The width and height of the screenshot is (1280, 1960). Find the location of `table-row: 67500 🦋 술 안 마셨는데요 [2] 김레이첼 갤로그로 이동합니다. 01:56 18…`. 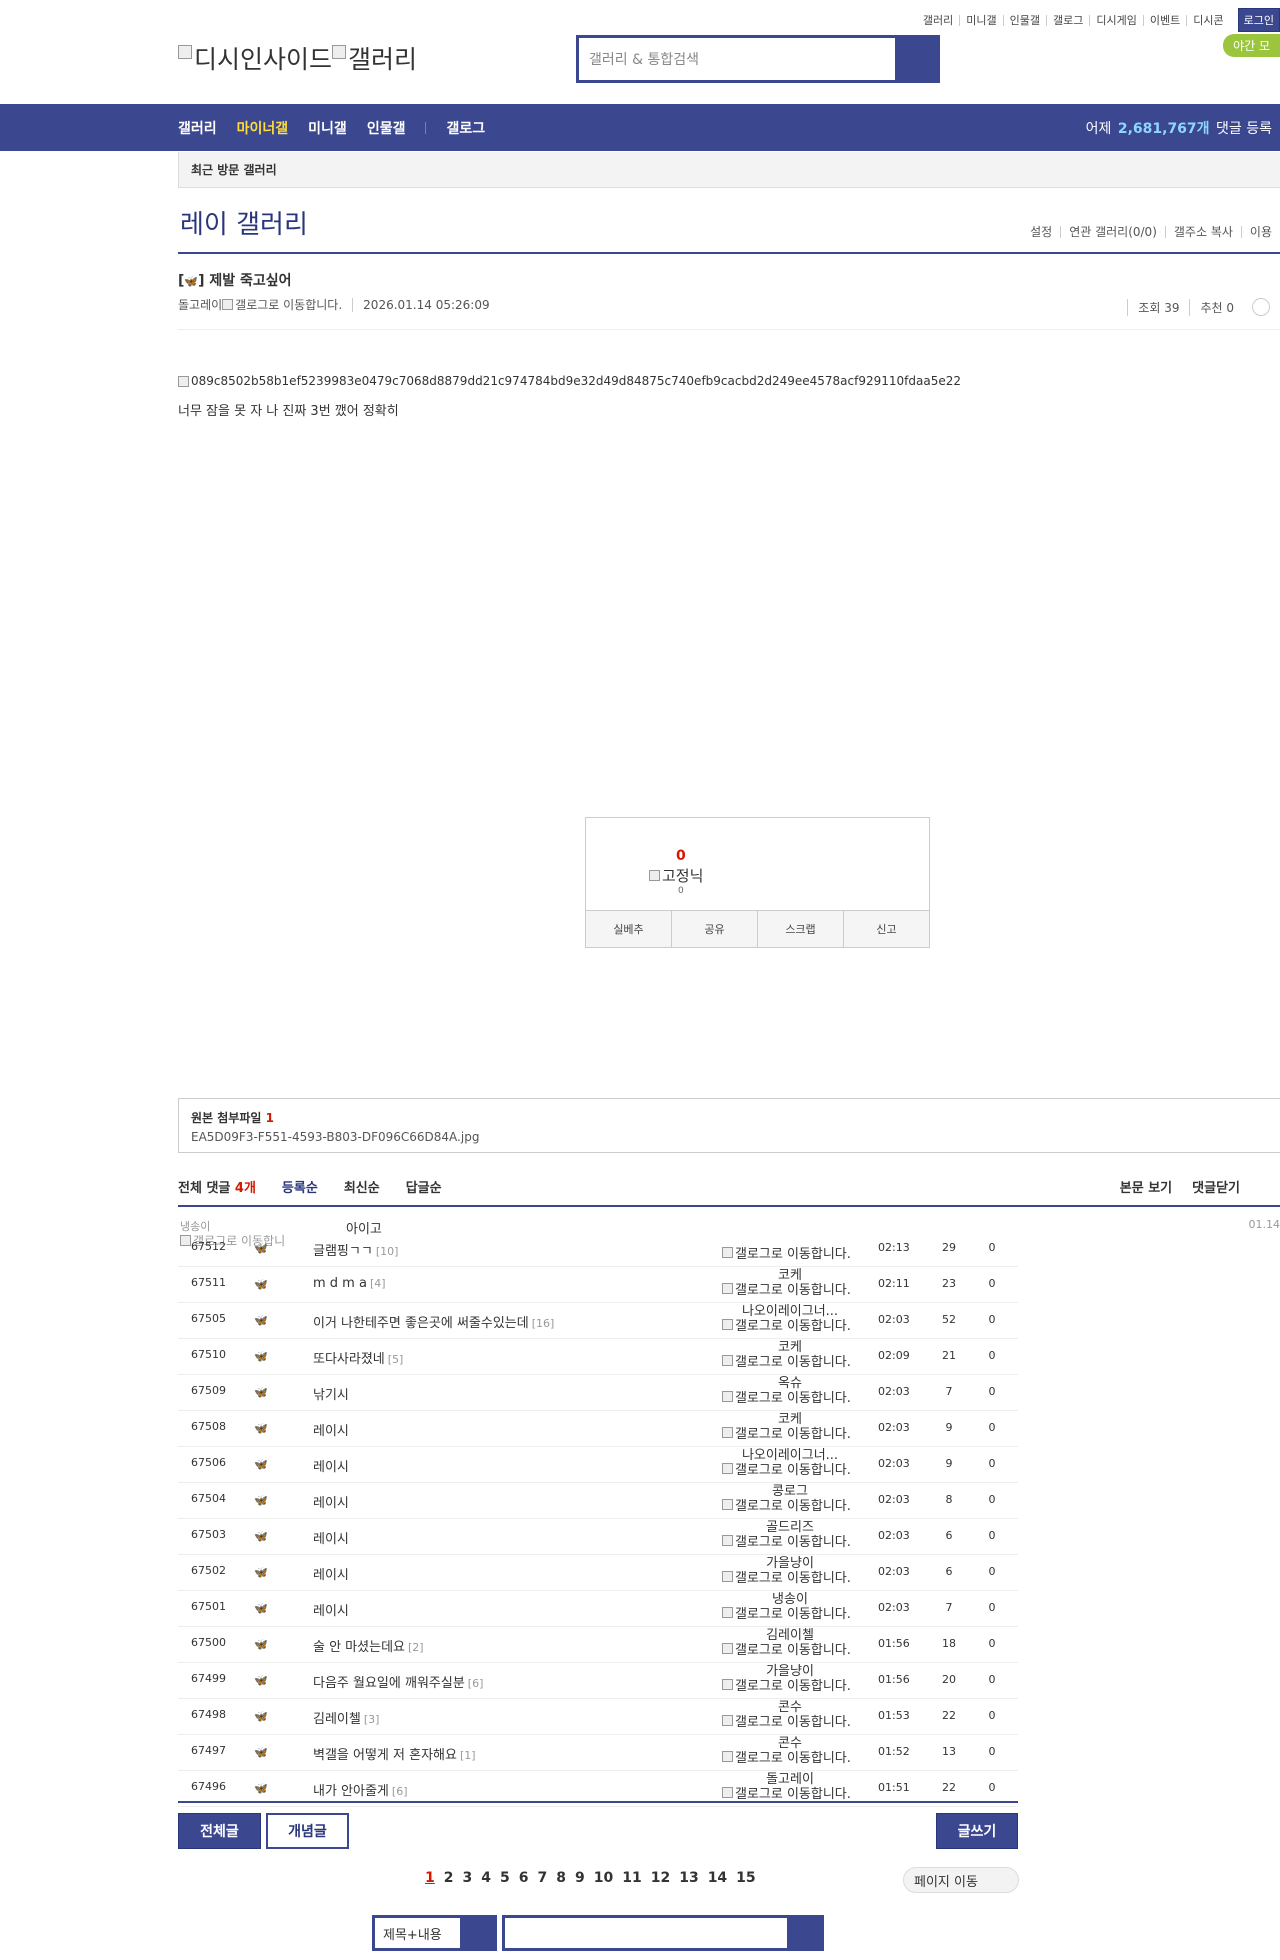

table-row: 67500 🦋 술 안 마셨는데요 [2] 김레이첼 갤로그로 이동합니다. 01:56 18… is located at coordinates (598, 1645).